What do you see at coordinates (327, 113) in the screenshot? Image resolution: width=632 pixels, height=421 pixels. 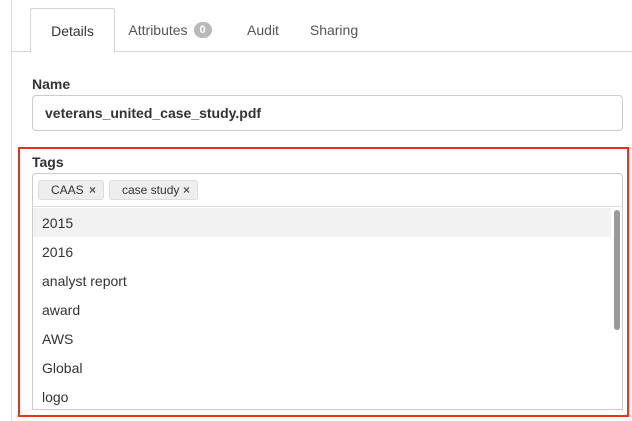 I see `name-input: veterans_united_case_study.pdf` at bounding box center [327, 113].